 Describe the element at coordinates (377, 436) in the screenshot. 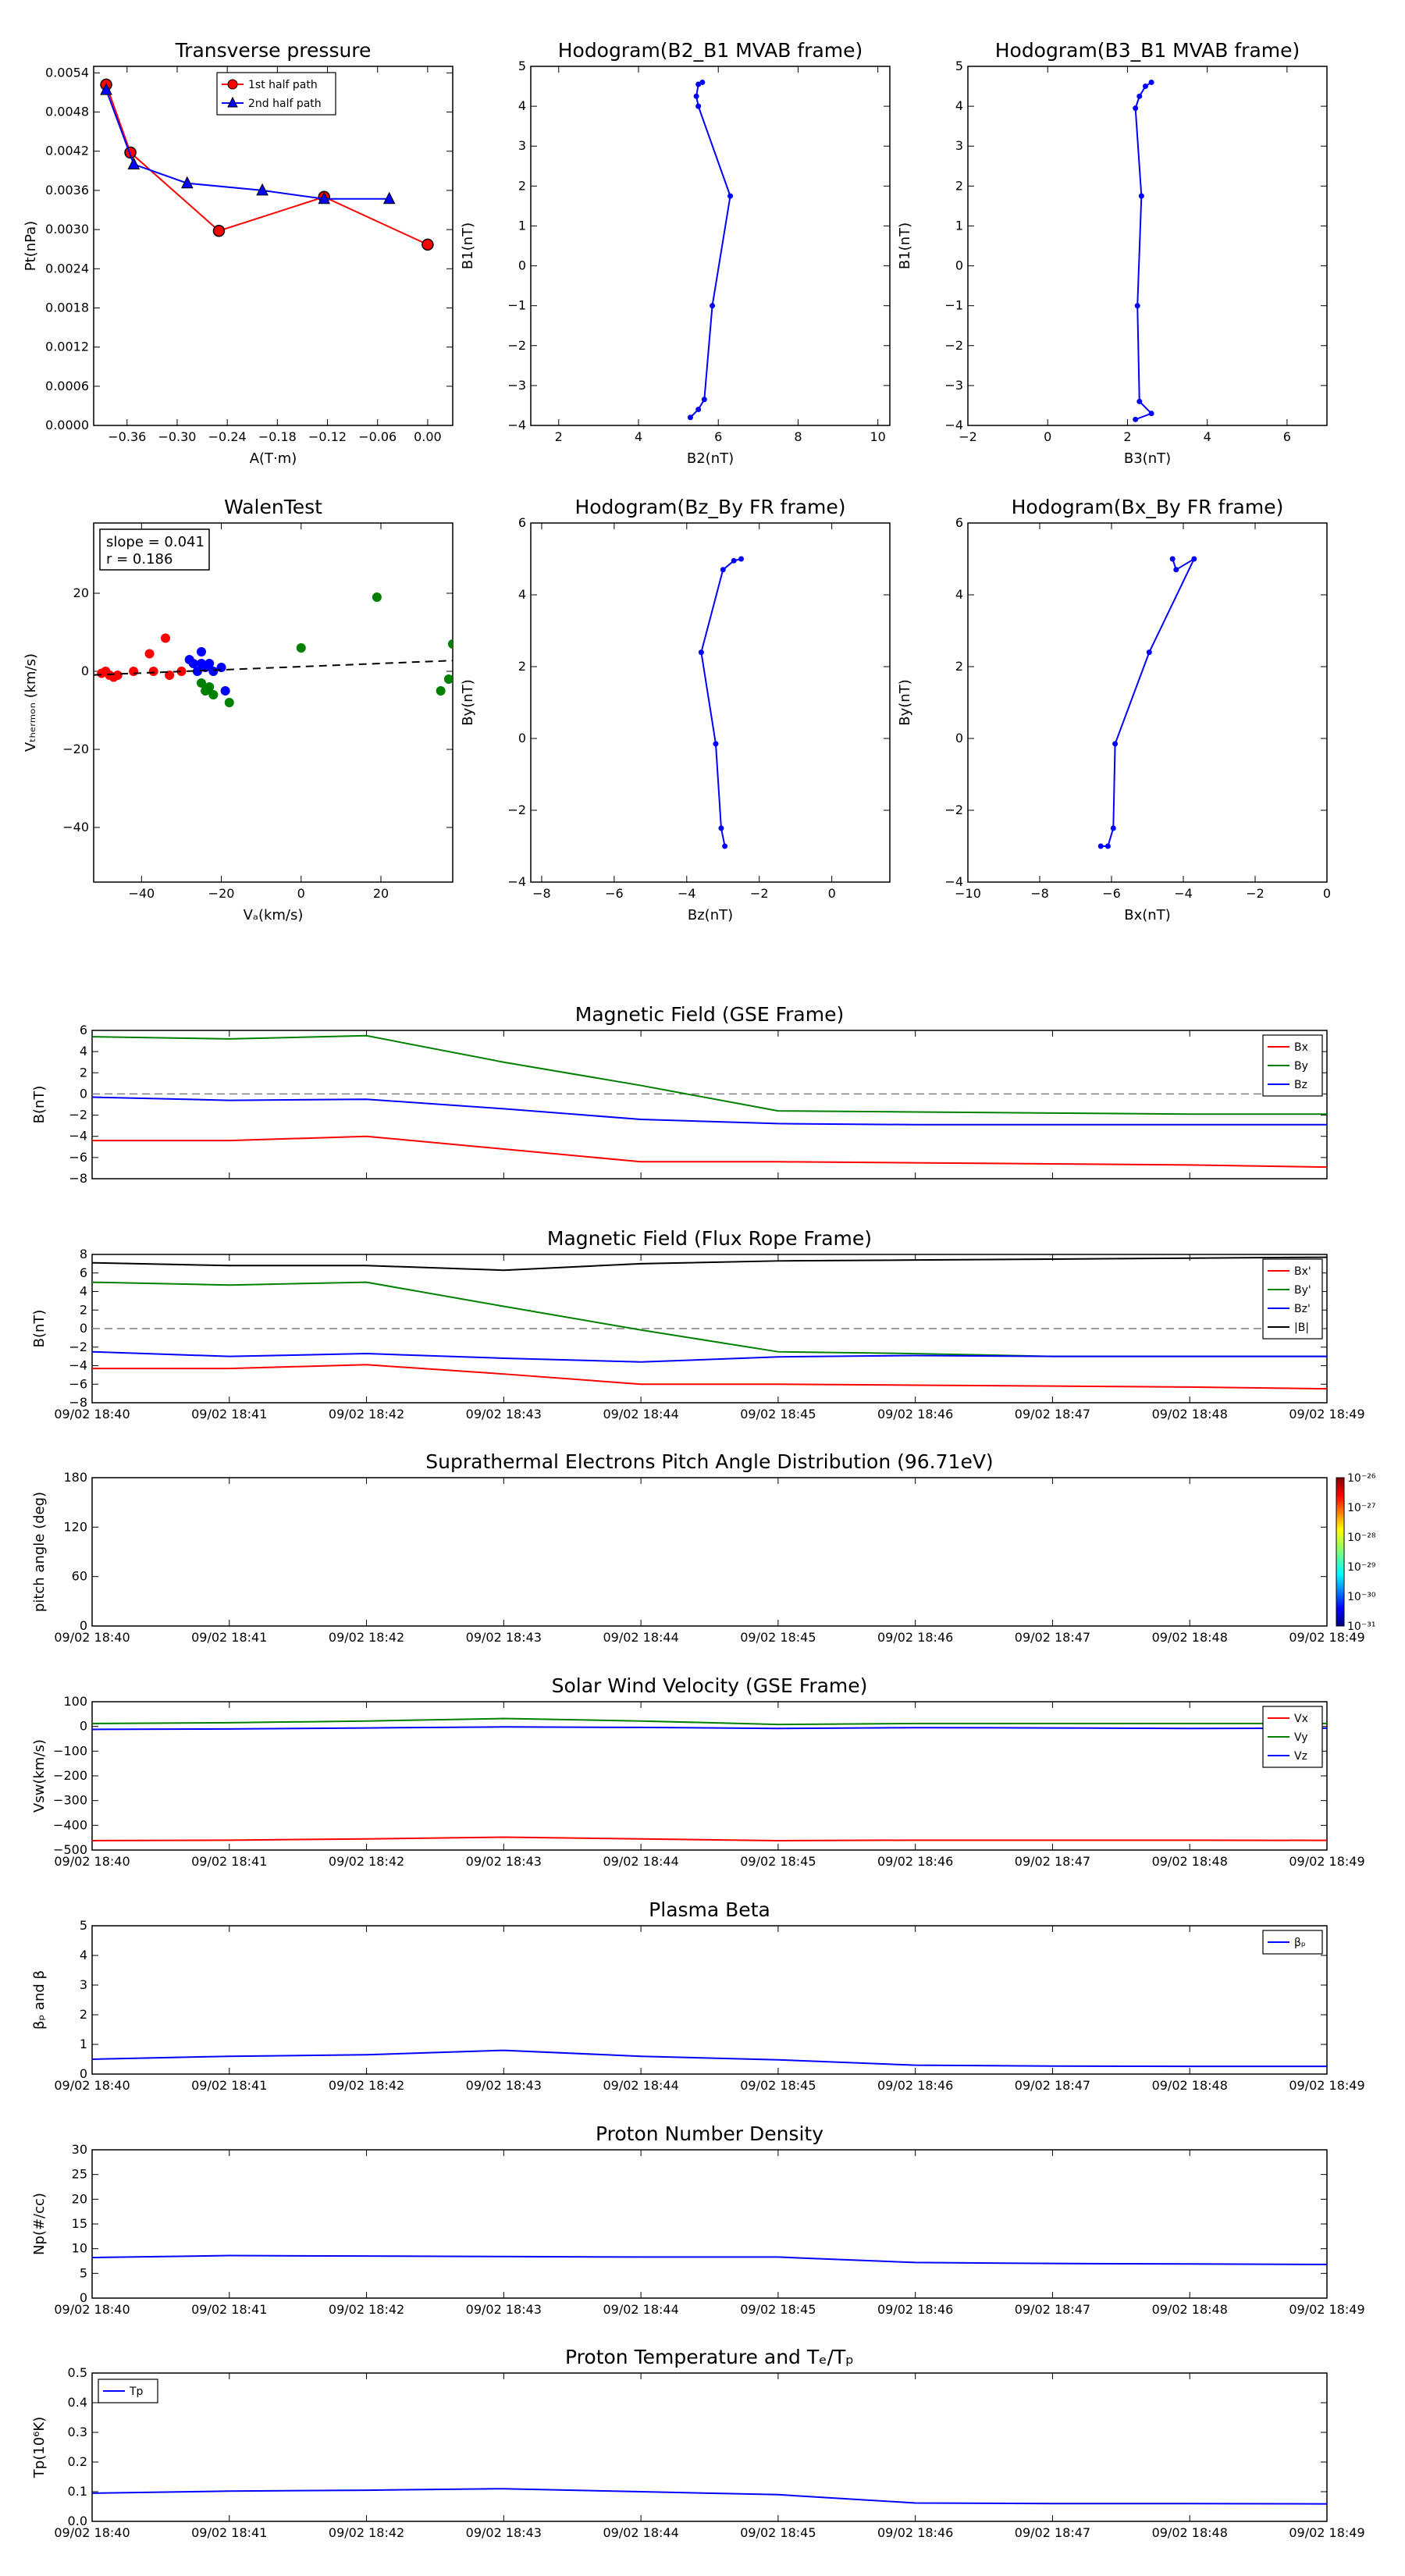

I see `x-tick-label: −0.06` at that location.